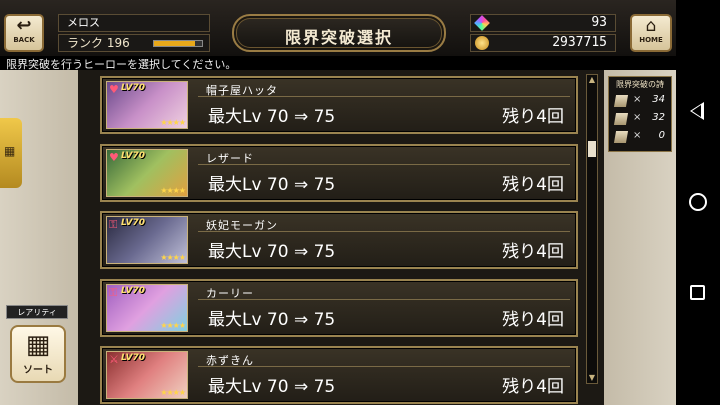 The width and height of the screenshot is (720, 405). What do you see at coordinates (651, 26) in the screenshot?
I see `home-icon: ⌂` at bounding box center [651, 26].